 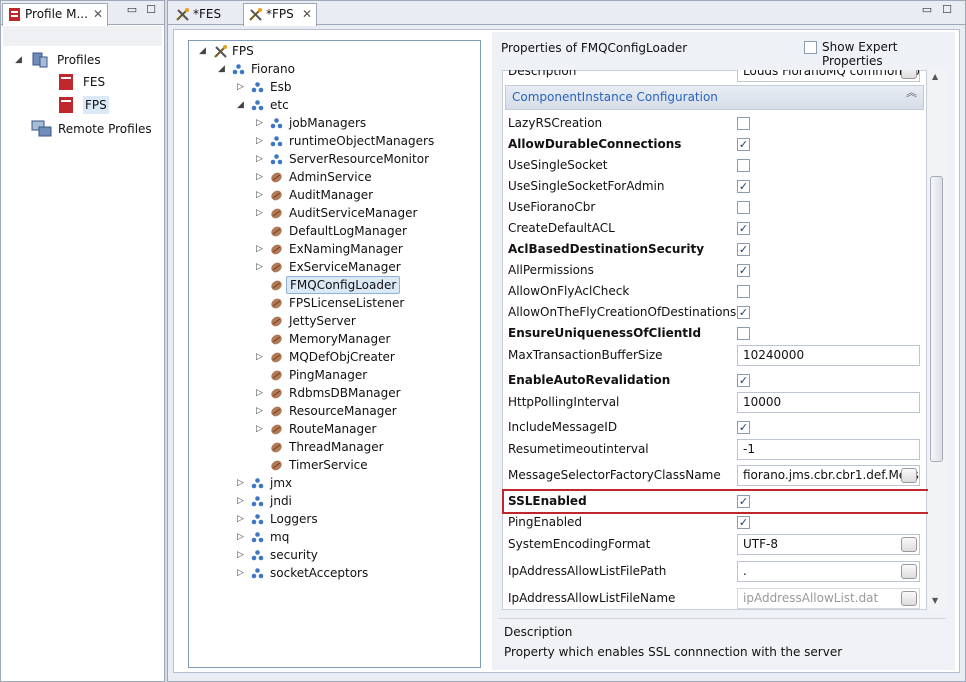 I want to click on config-tree-node: ▷ Loggers, so click(x=334, y=519).